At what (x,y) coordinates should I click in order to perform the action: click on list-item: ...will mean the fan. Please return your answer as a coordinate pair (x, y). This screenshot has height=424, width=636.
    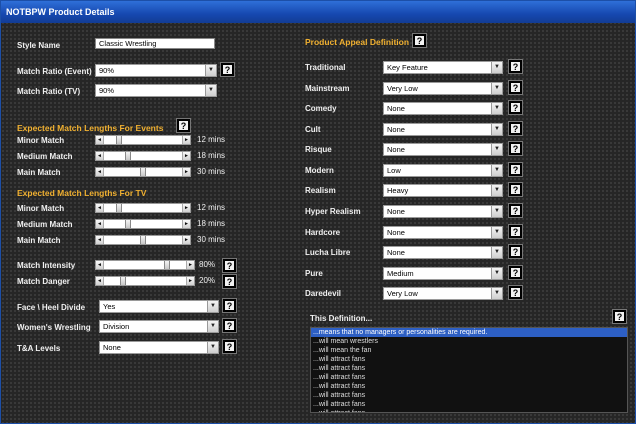
    Looking at the image, I should click on (469, 350).